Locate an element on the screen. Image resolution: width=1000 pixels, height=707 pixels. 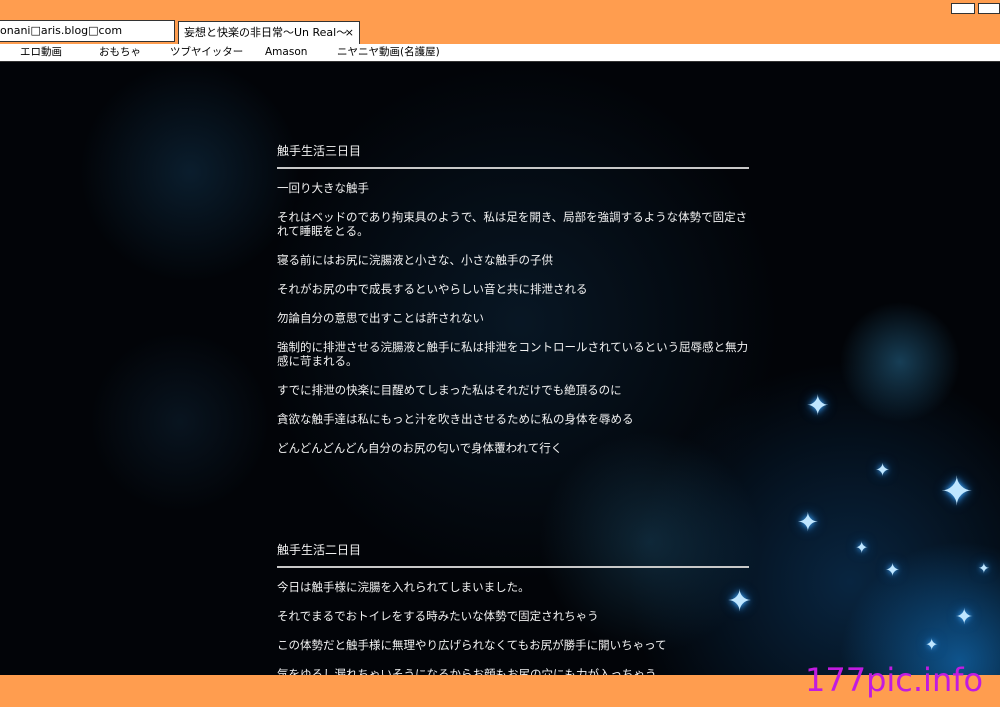
post-paragraph: 一回り大きな触手 is located at coordinates (323, 188).